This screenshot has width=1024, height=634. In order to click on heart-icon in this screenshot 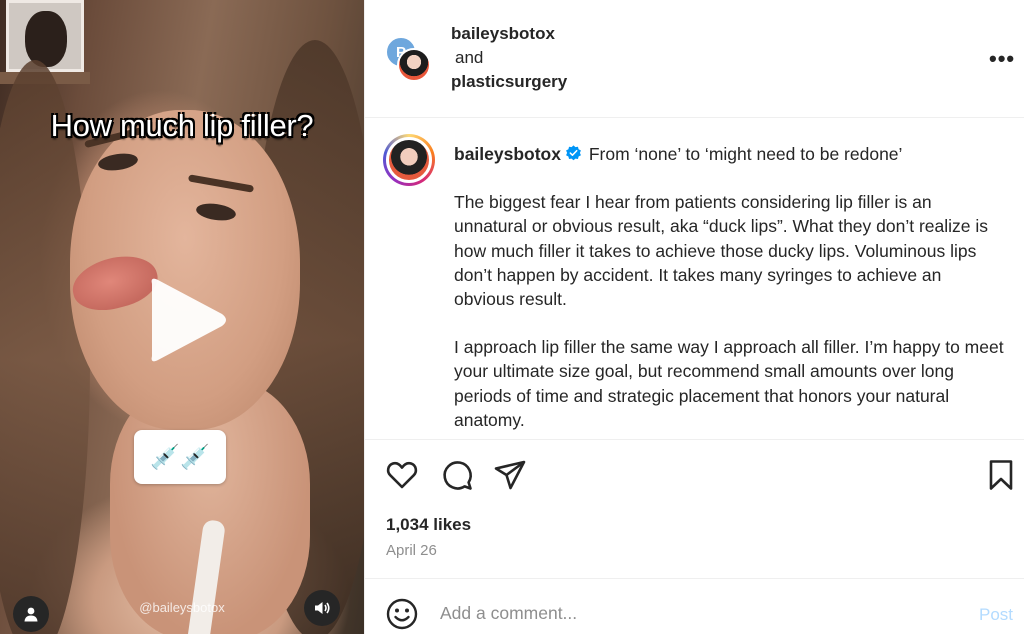, I will do `click(402, 475)`.